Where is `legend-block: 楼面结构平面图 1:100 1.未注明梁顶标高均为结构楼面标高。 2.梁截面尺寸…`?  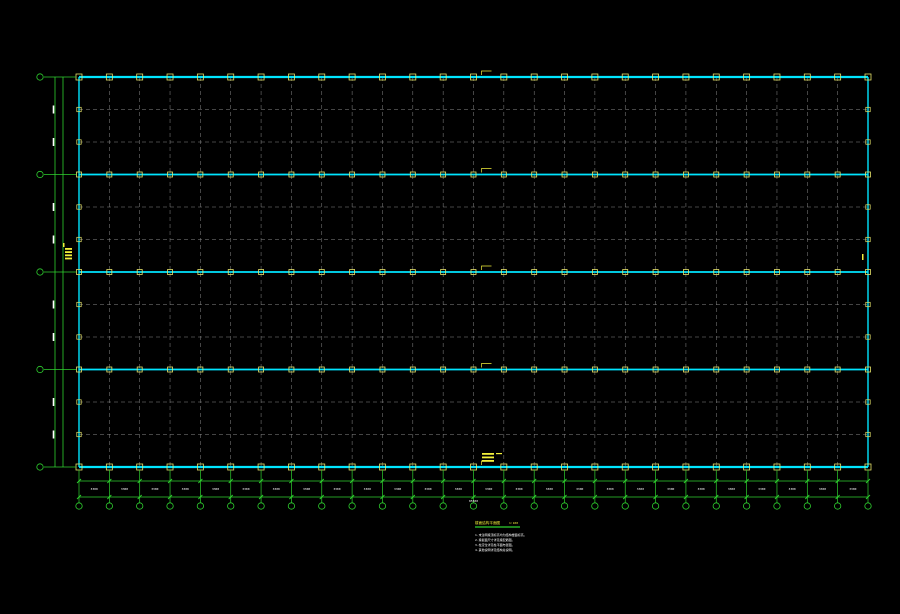
legend-block: 楼面结构平面图 1:100 1.未注明梁顶标高均为结构楼面标高。 2.梁截面尺寸… is located at coordinates (501, 536).